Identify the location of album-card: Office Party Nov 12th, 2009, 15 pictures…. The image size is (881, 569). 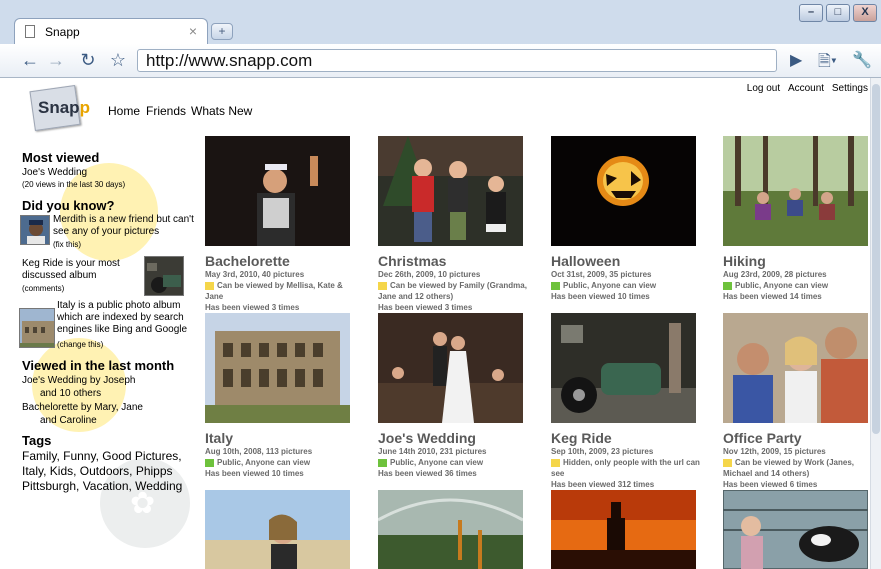
(796, 401).